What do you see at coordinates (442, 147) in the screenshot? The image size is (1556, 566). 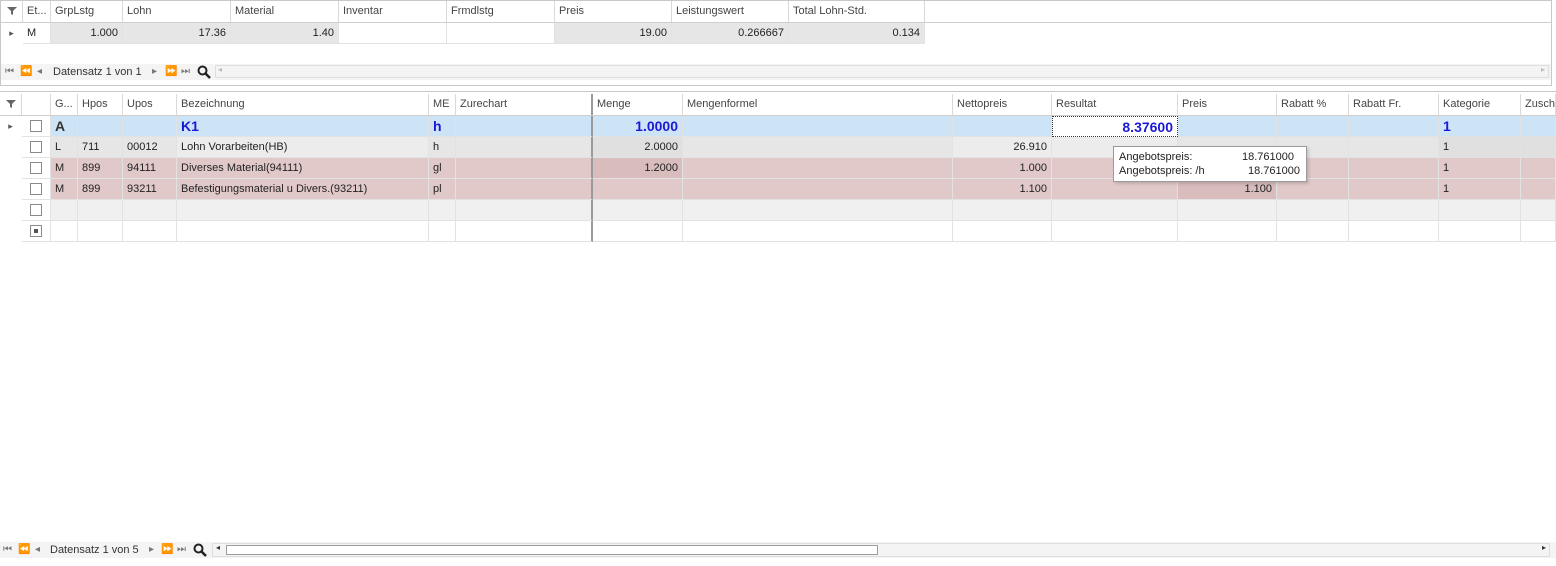 I see `cell-me: h` at bounding box center [442, 147].